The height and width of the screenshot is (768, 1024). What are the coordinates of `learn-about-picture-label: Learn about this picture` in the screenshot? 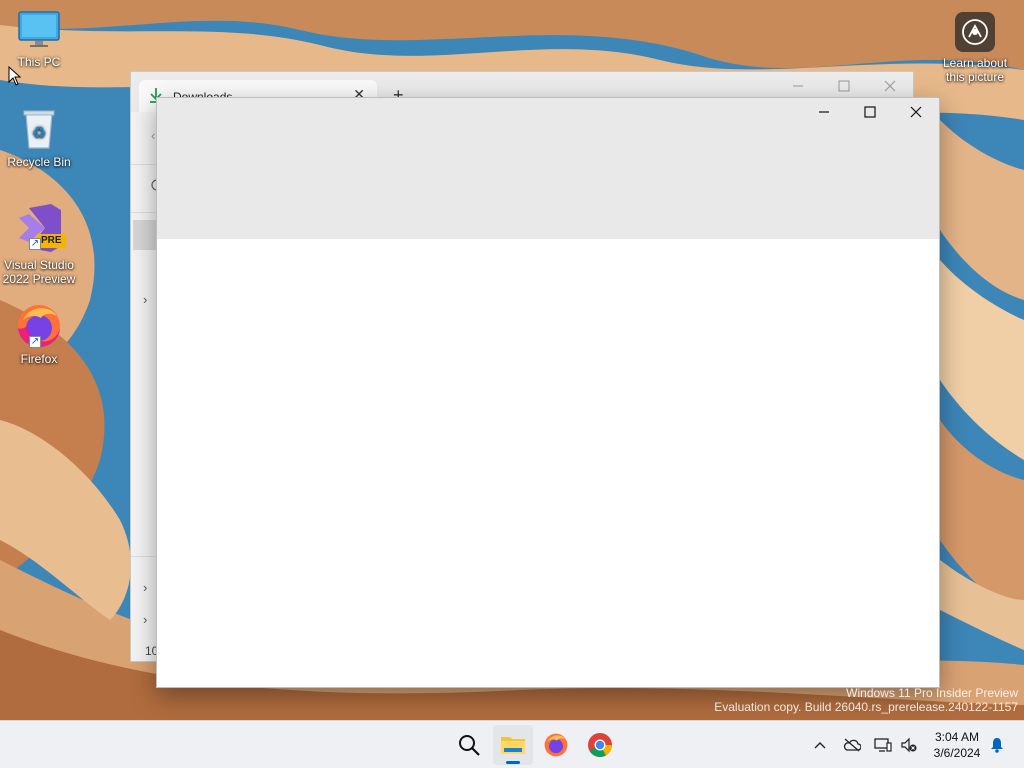 It's located at (975, 70).